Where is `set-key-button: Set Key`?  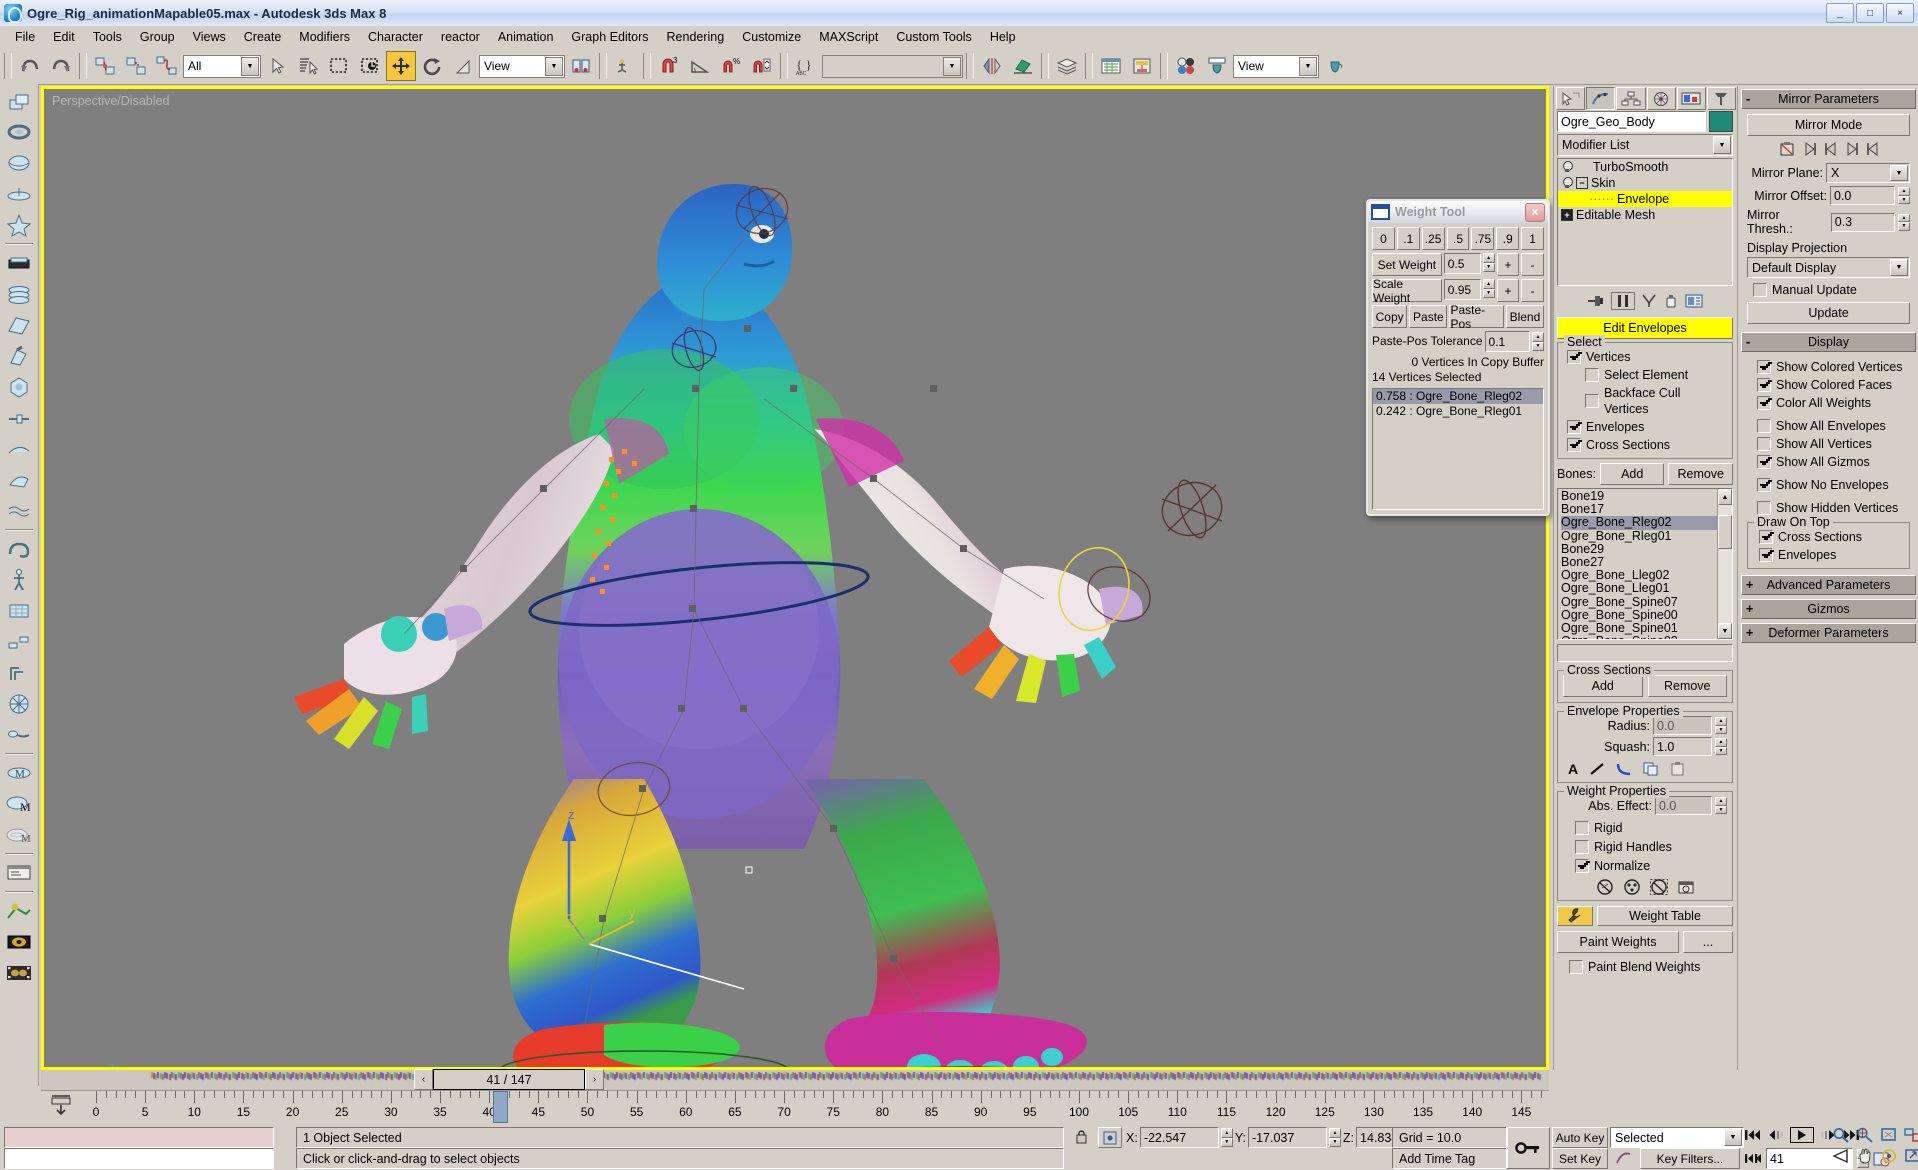
set-key-button: Set Key is located at coordinates (1580, 1158).